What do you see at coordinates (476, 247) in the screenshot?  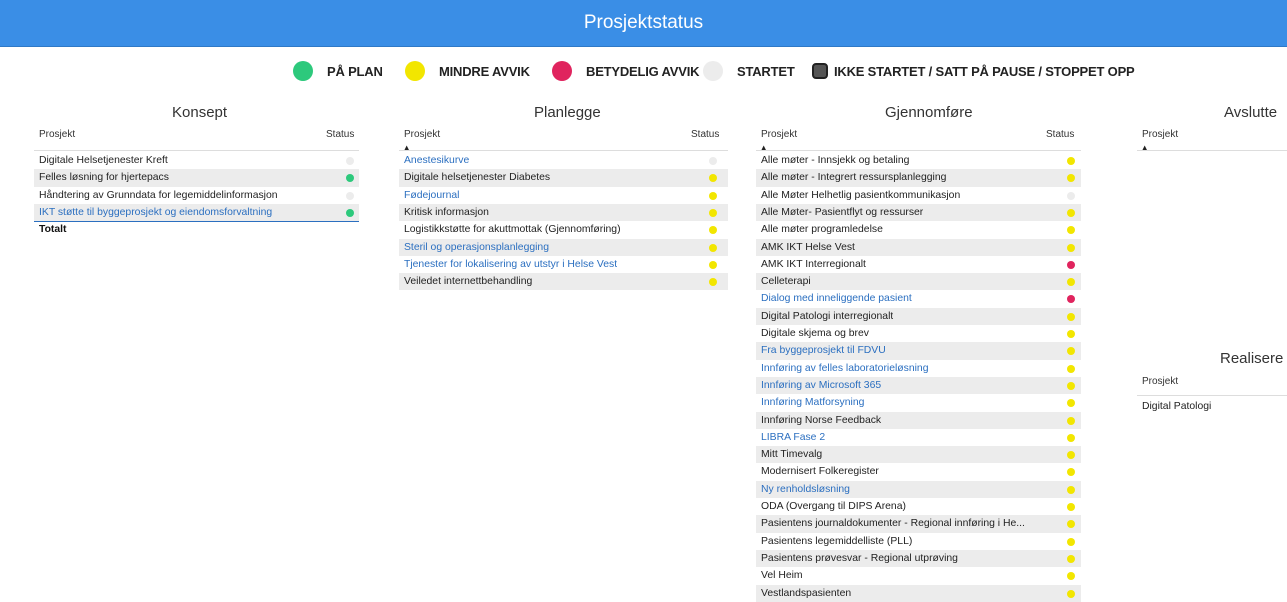 I see `project-name: Steril og operasjonsplanlegging` at bounding box center [476, 247].